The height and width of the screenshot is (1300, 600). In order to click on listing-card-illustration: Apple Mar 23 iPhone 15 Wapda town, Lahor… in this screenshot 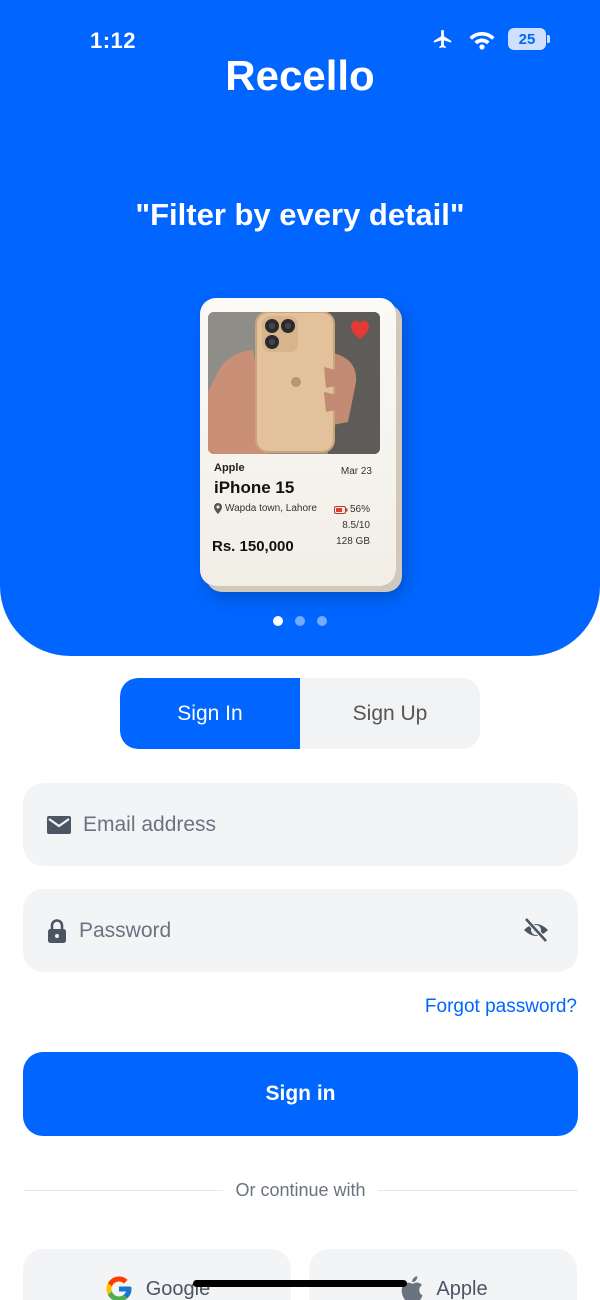, I will do `click(298, 442)`.